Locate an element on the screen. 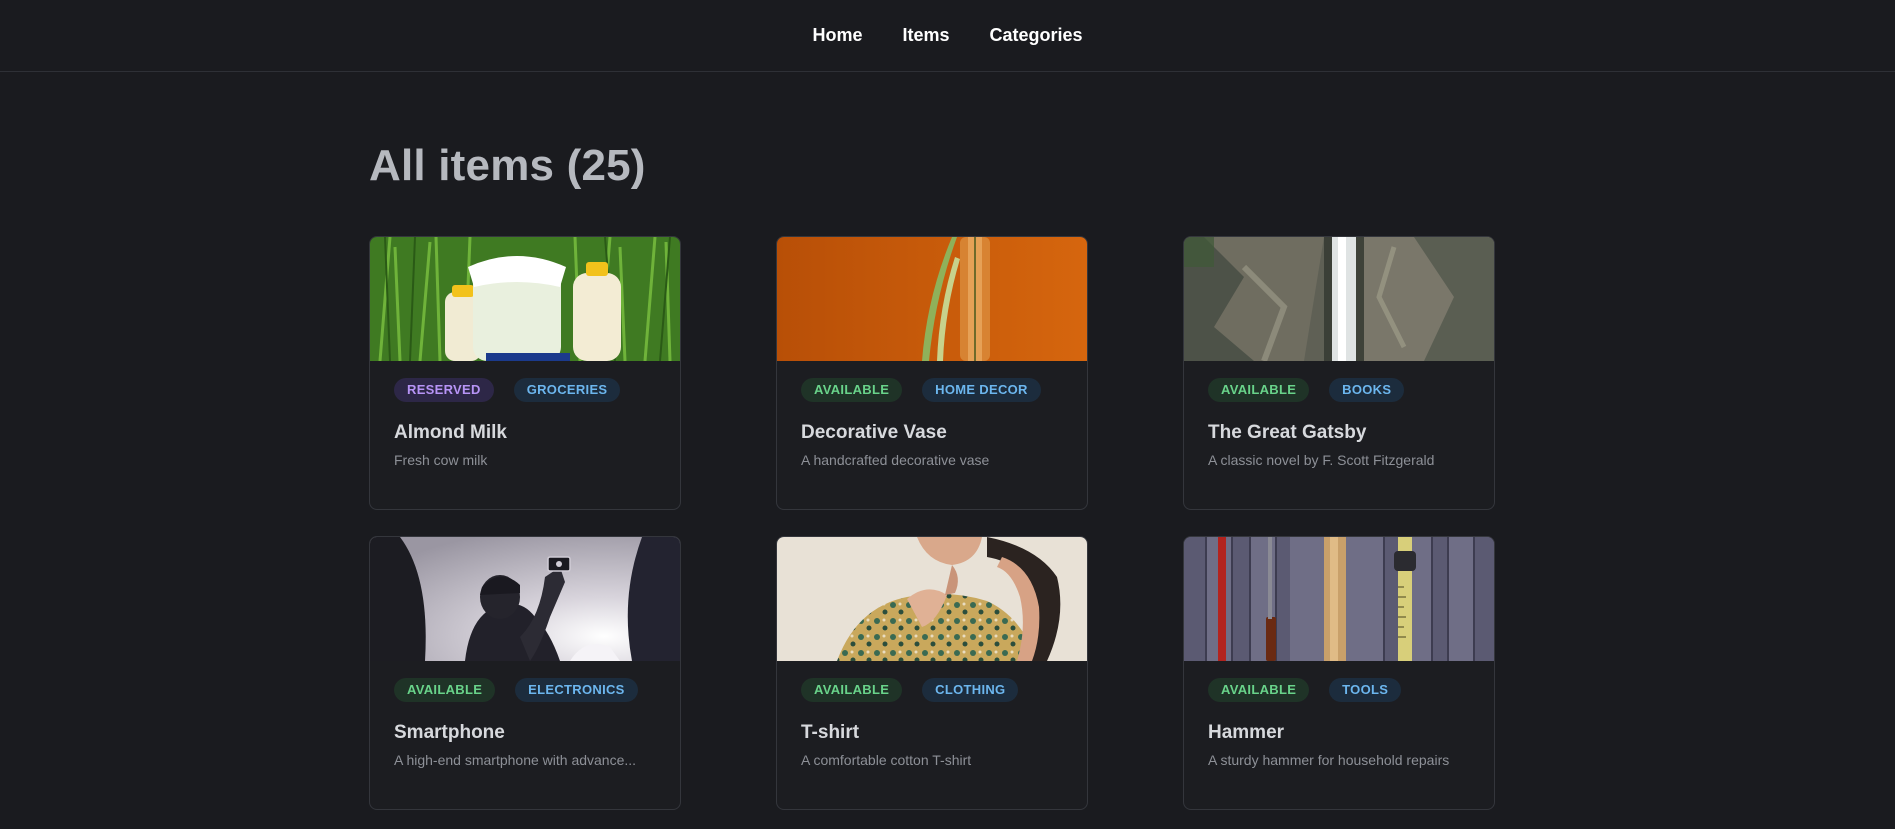 This screenshot has width=1895, height=829. category-badge: ELECTRONICS is located at coordinates (576, 690).